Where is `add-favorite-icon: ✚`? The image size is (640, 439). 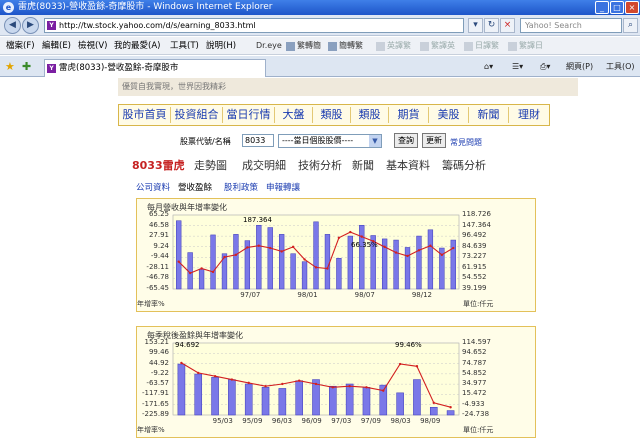 add-favorite-icon: ✚ is located at coordinates (26, 66).